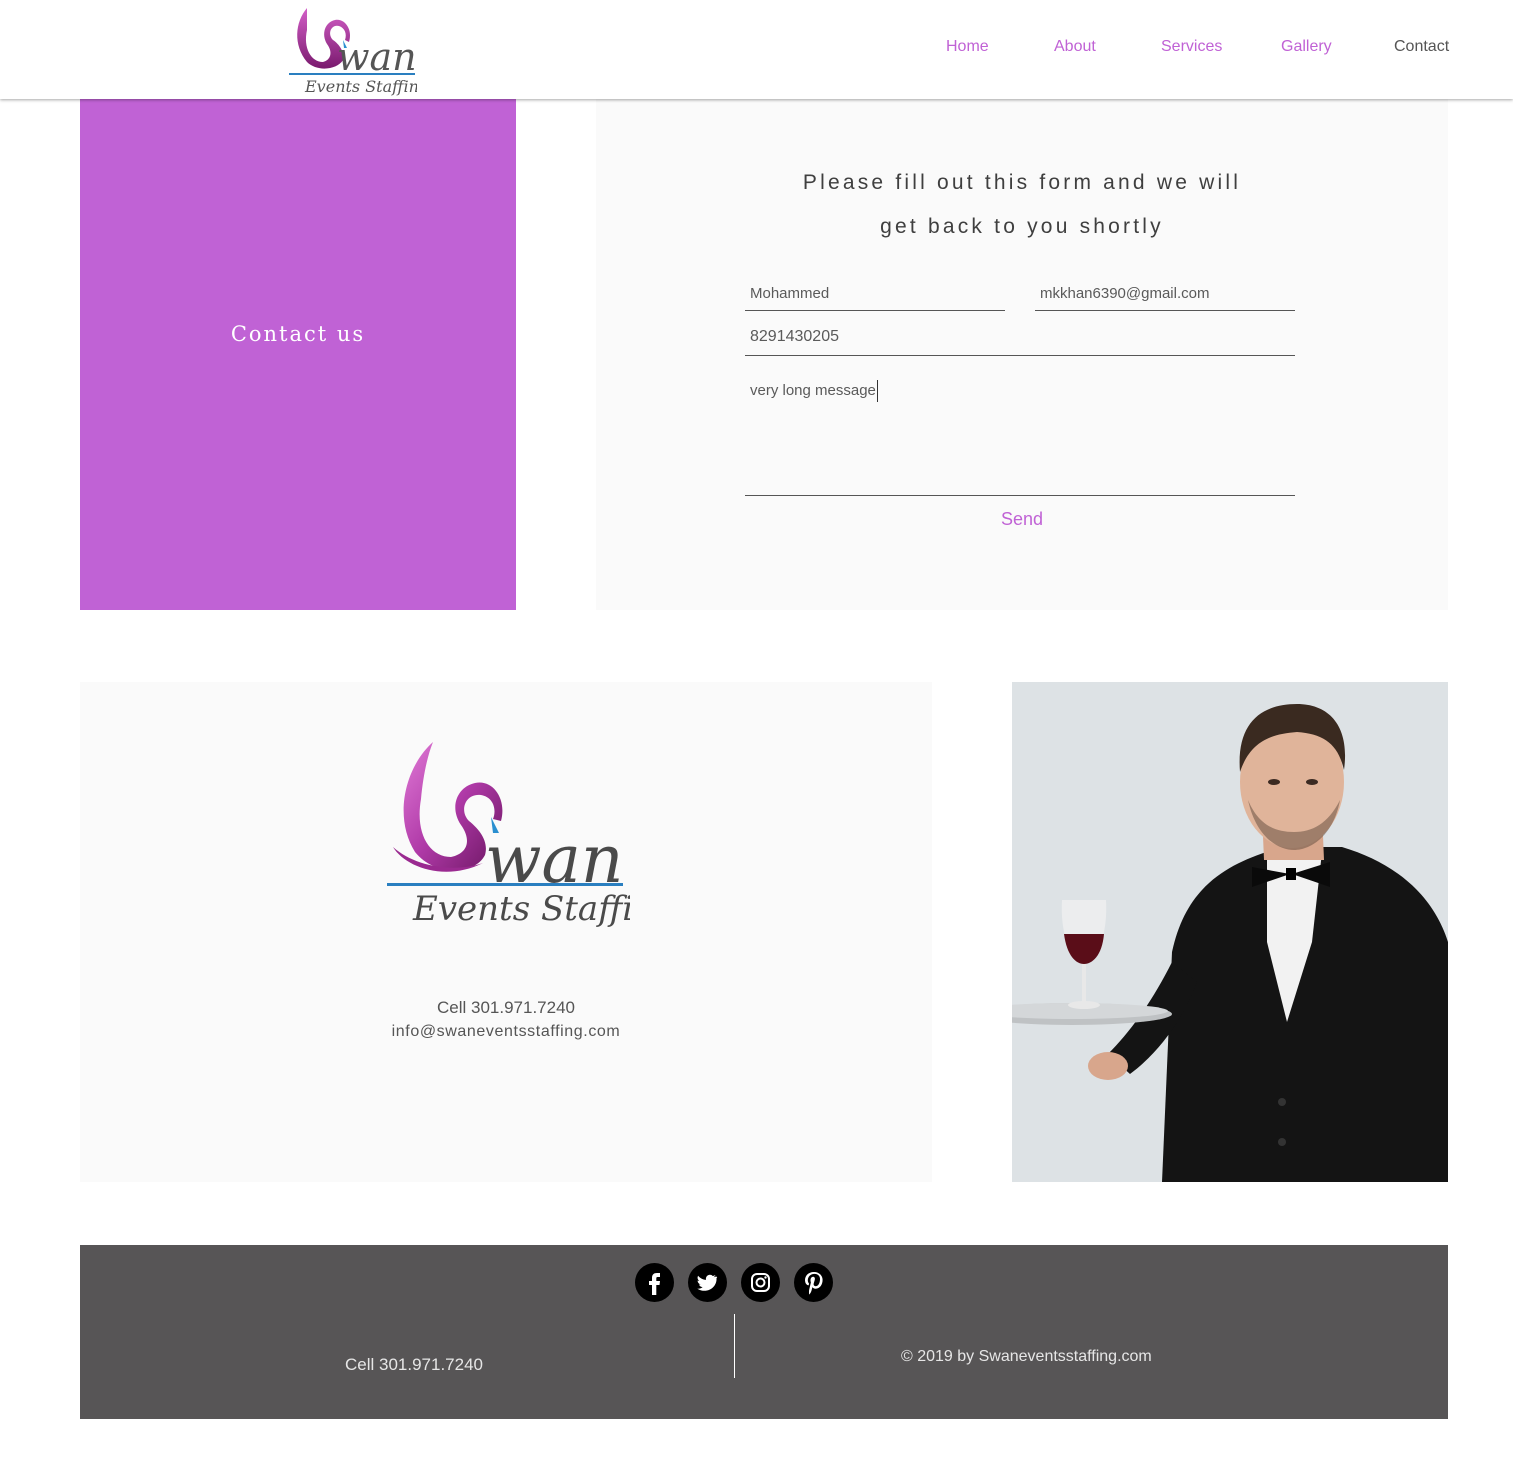 This screenshot has width=1513, height=1461. What do you see at coordinates (1075, 50) in the screenshot?
I see `nav-about: About` at bounding box center [1075, 50].